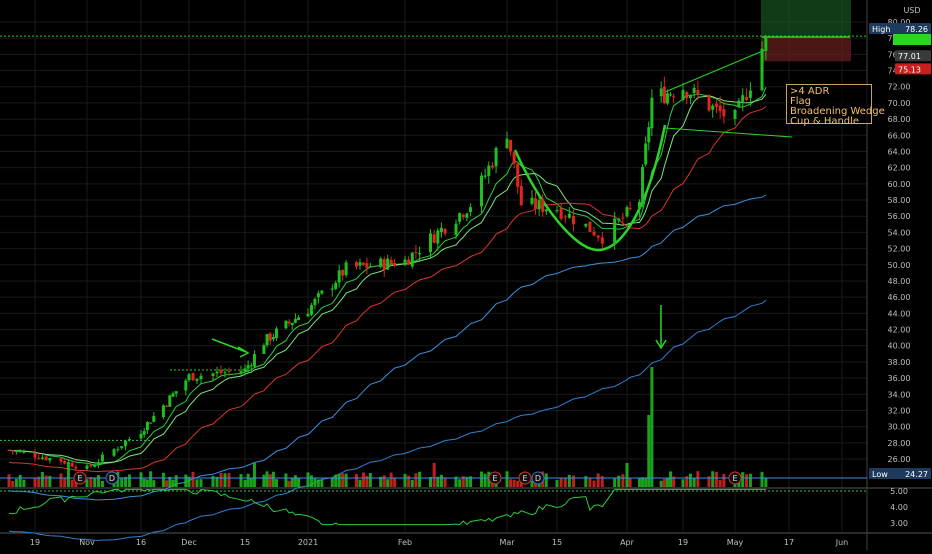 The height and width of the screenshot is (554, 932). Describe the element at coordinates (899, 378) in the screenshot. I see `price-tick-label: 36.00` at that location.